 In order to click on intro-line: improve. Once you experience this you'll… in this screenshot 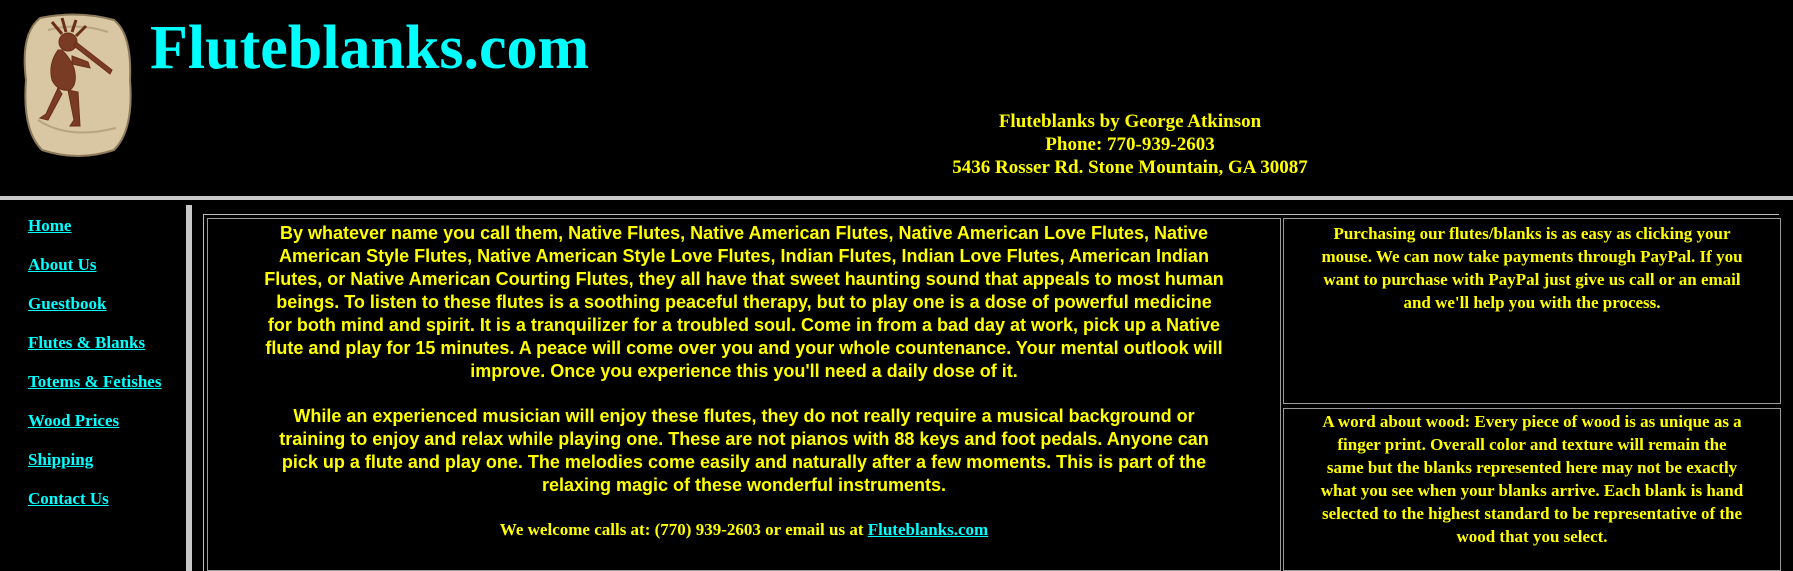, I will do `click(744, 371)`.